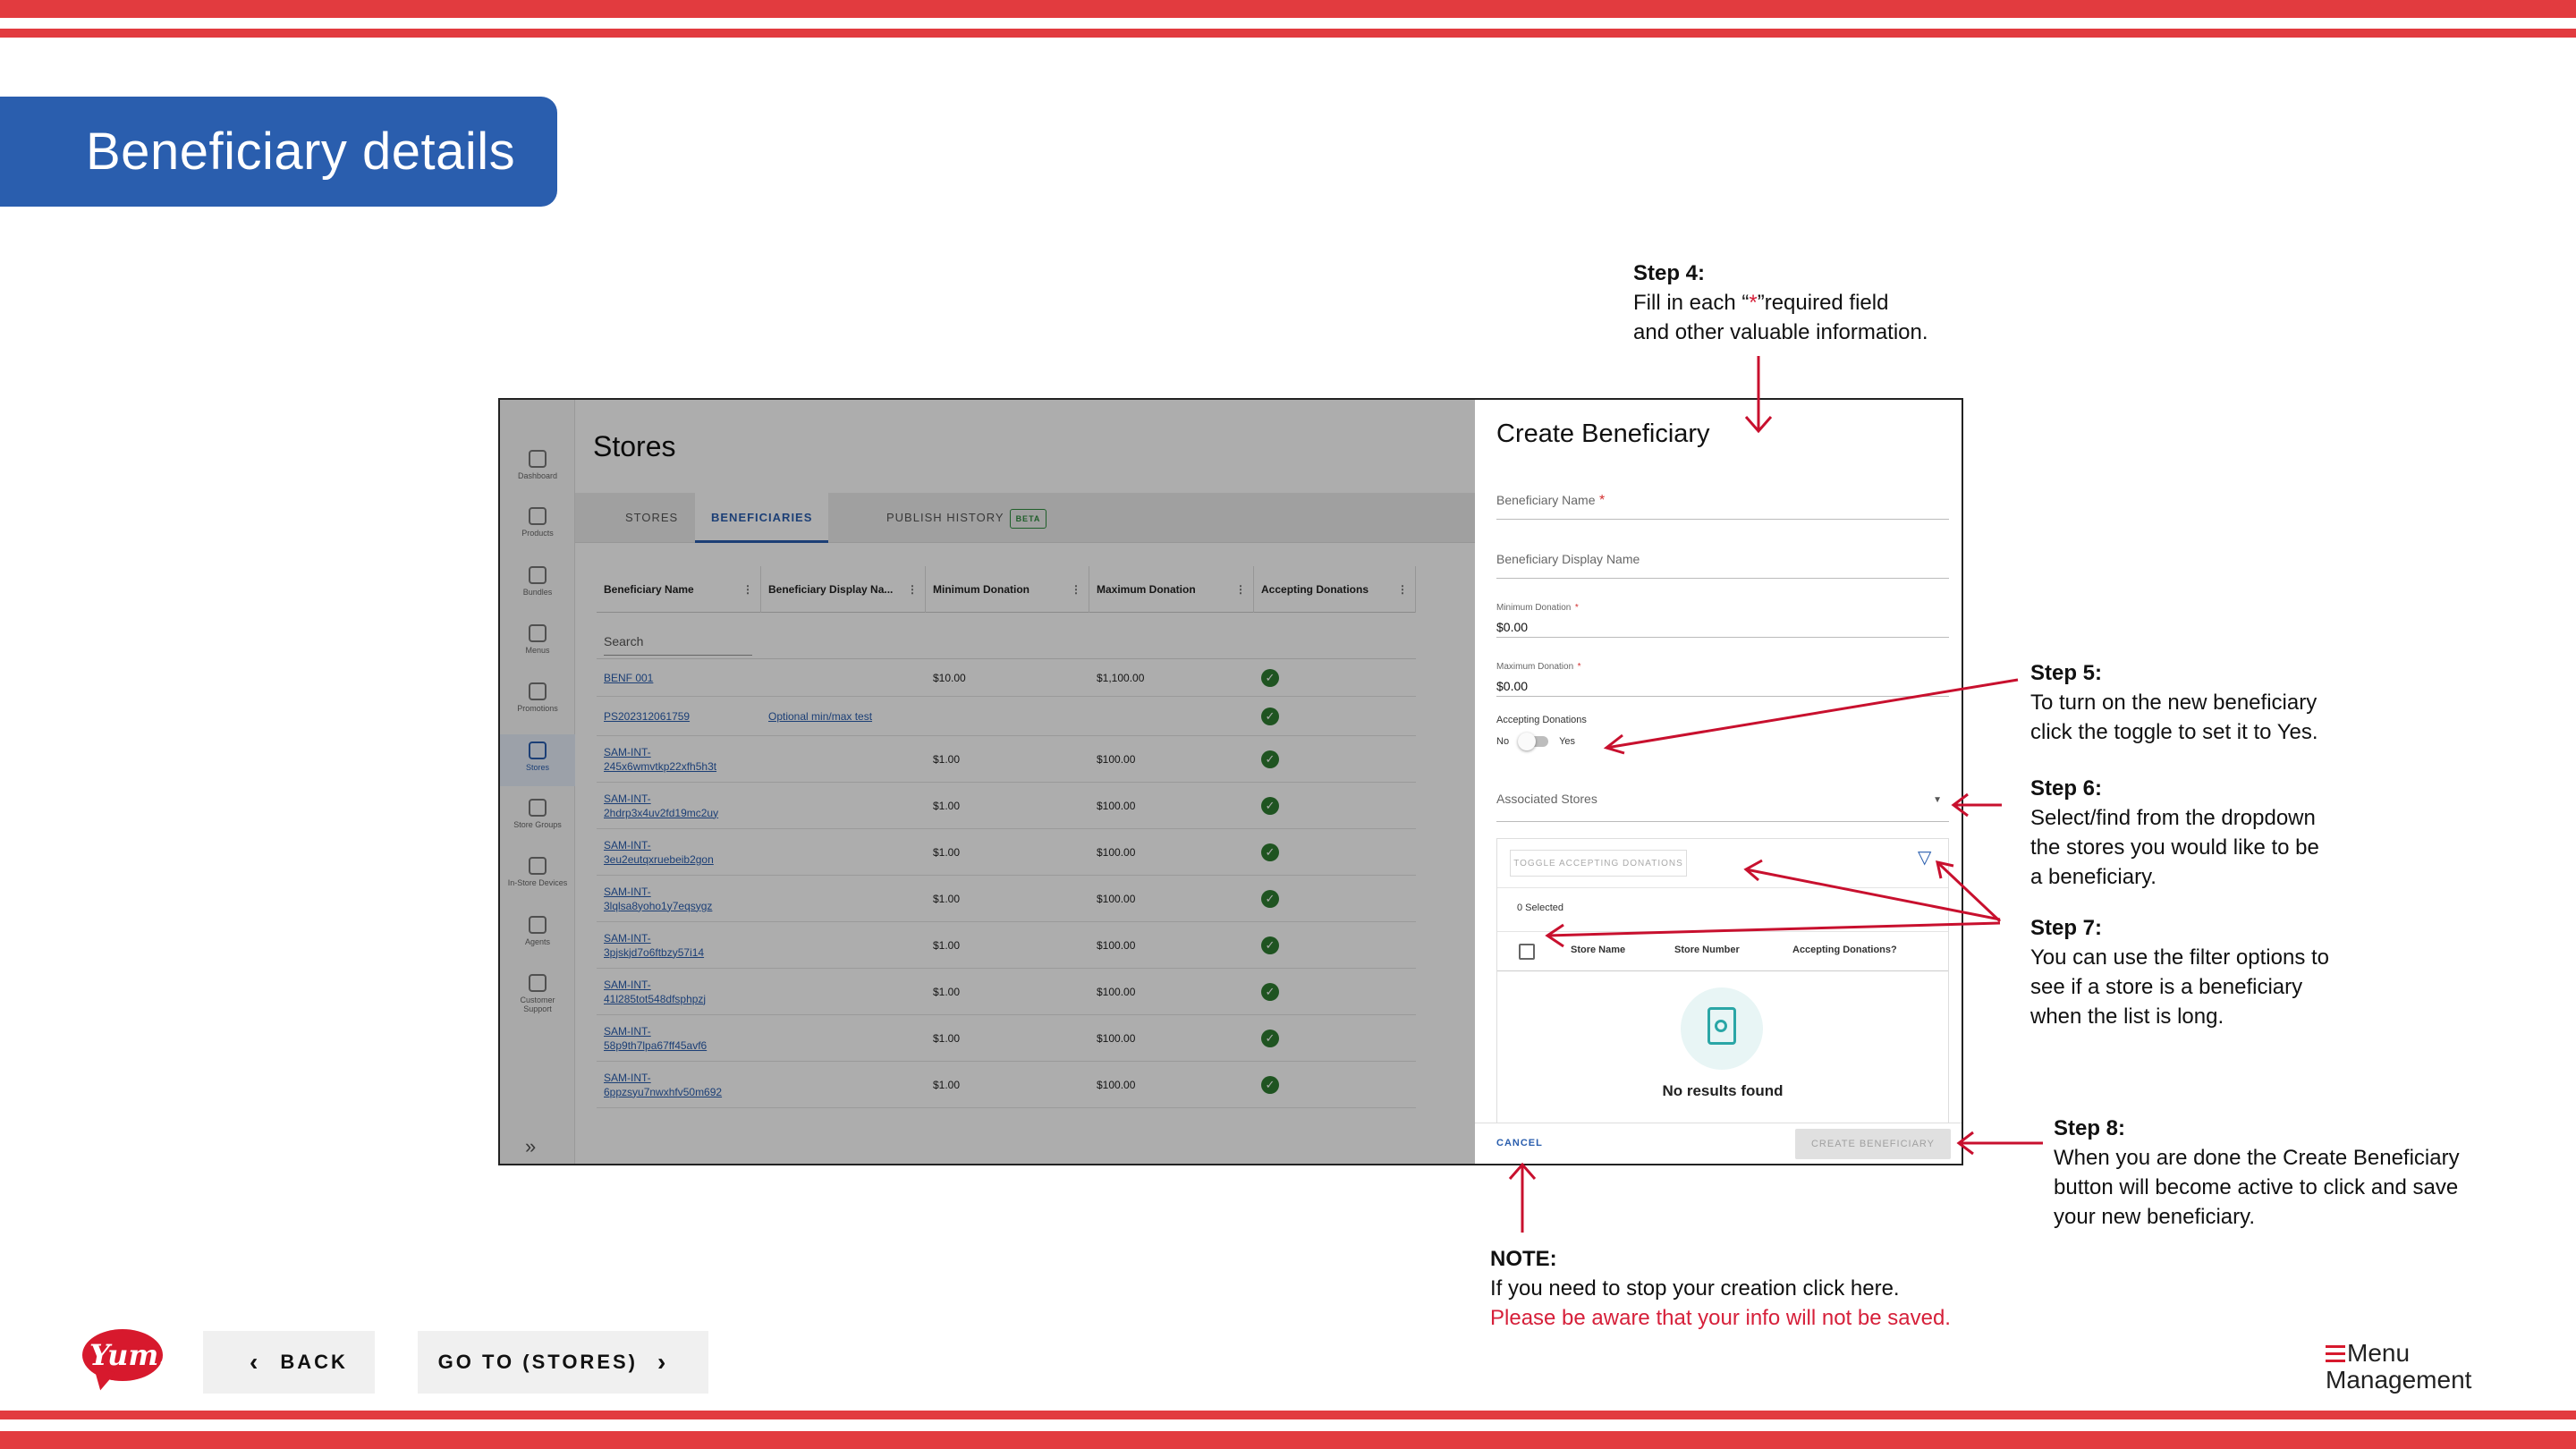 The image size is (2576, 1449). What do you see at coordinates (1567, 741) in the screenshot?
I see `toggle-yes-label: Yes` at bounding box center [1567, 741].